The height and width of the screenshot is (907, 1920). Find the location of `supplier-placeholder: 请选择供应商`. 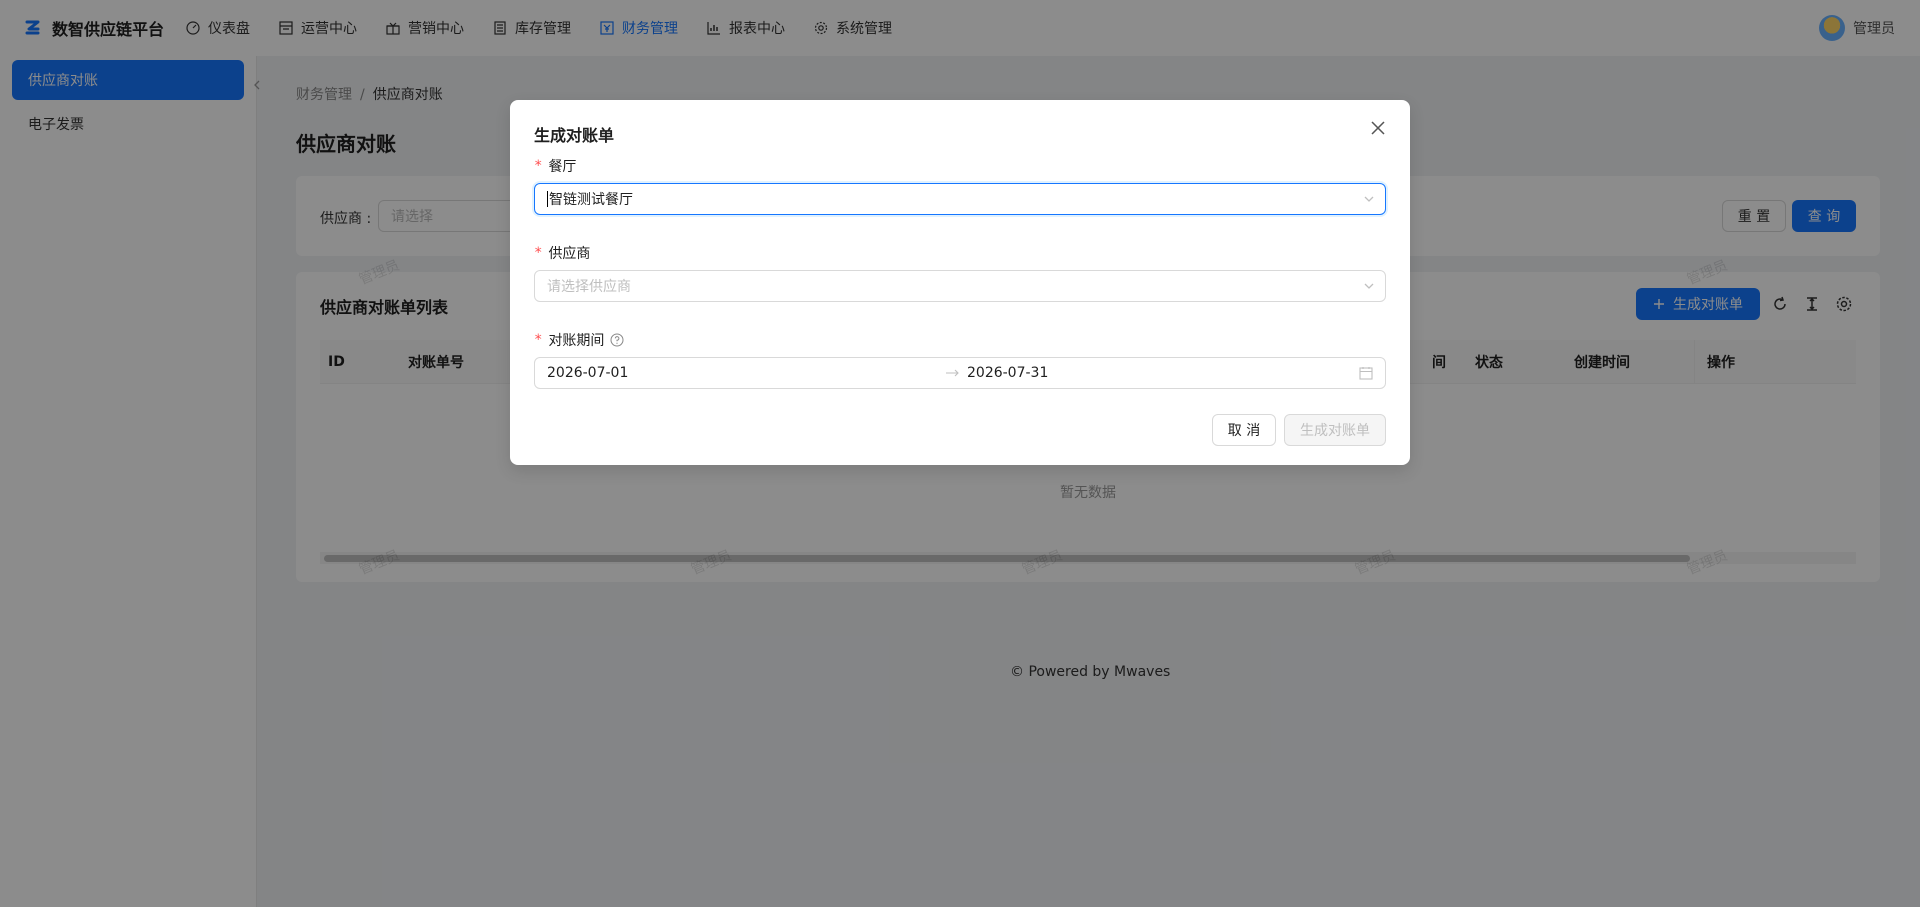

supplier-placeholder: 请选择供应商 is located at coordinates (589, 287).